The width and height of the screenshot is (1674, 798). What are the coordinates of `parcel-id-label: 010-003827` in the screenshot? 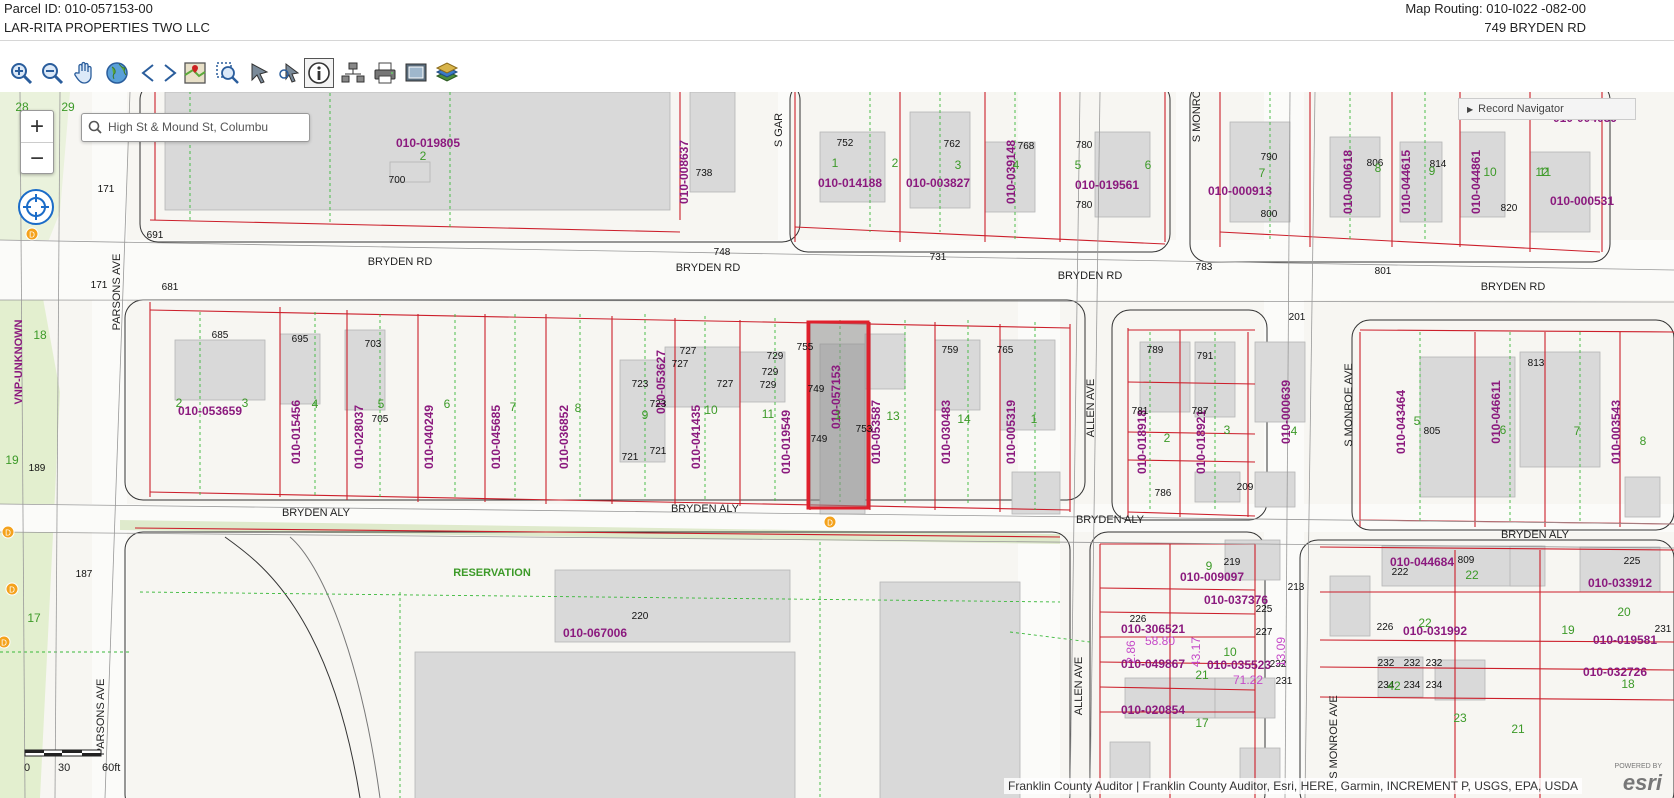 It's located at (938, 183).